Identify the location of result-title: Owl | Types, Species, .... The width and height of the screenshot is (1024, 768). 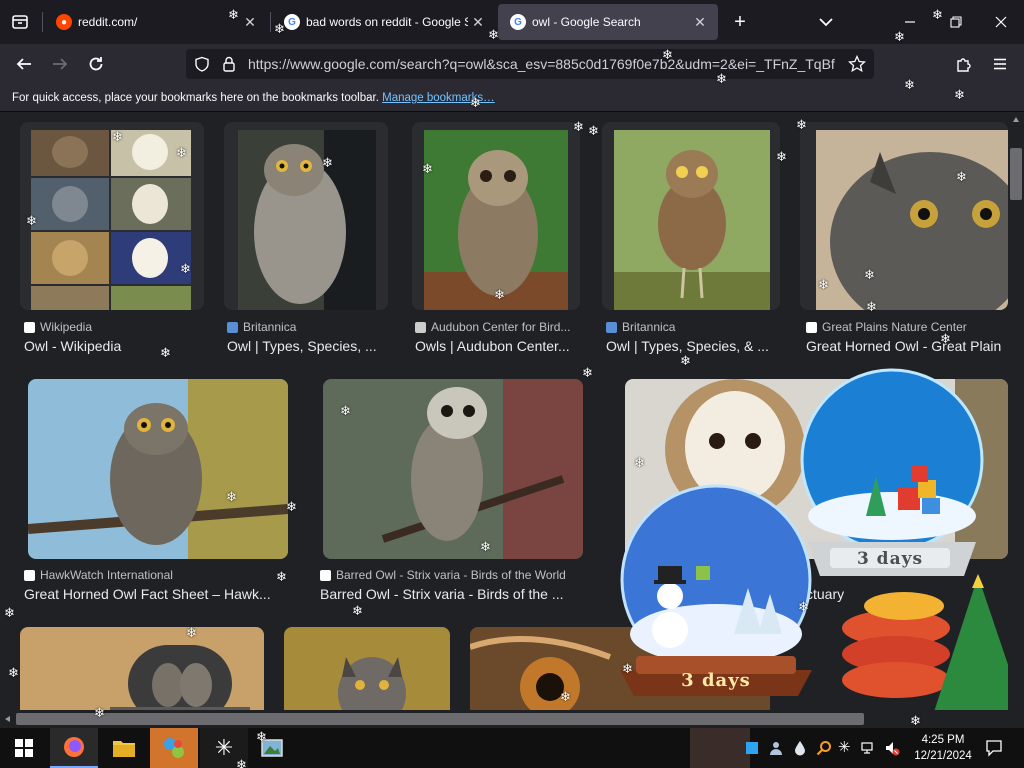
(309, 346).